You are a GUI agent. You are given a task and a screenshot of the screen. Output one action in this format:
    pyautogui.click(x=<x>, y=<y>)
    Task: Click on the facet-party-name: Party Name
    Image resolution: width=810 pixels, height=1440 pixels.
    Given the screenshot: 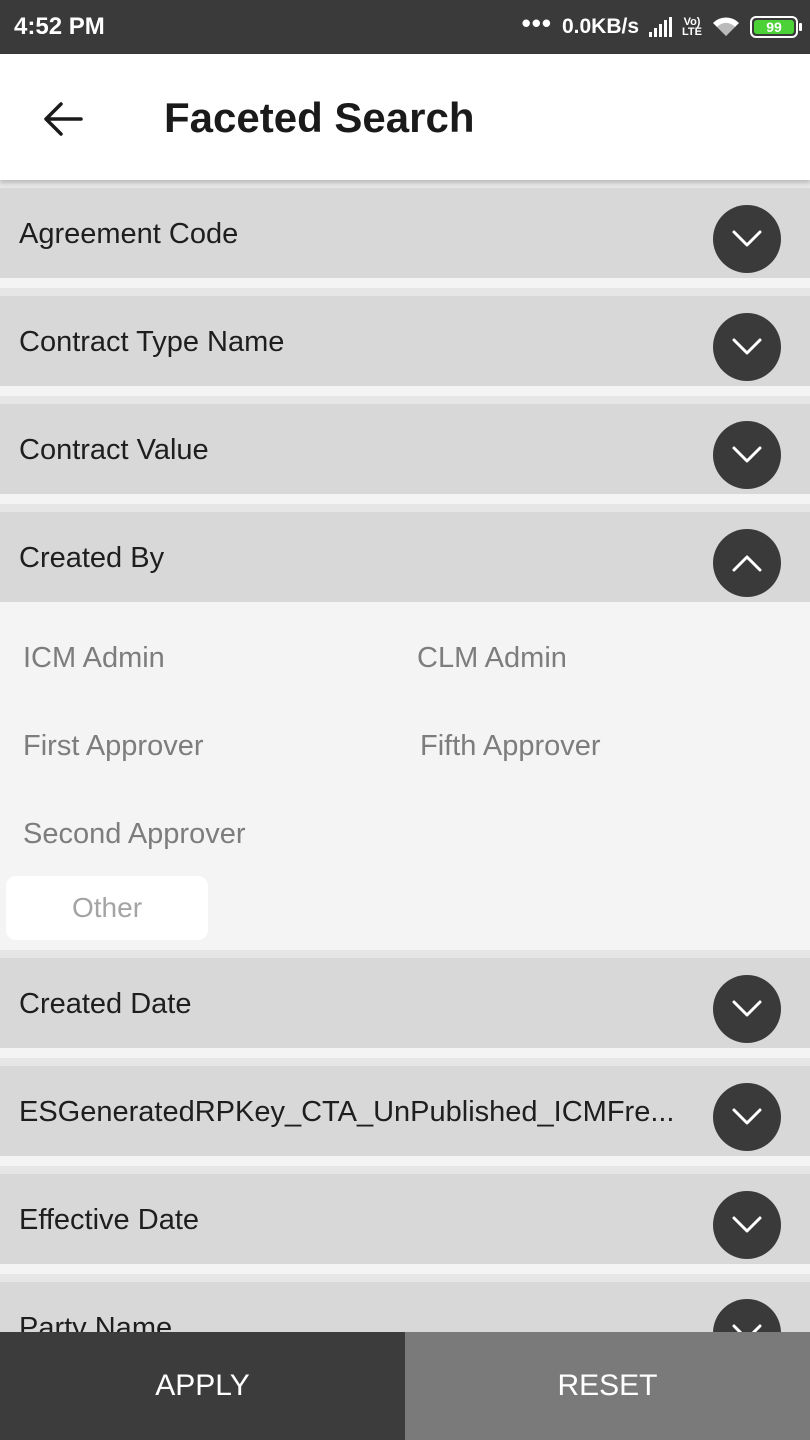 What is the action you would take?
    pyautogui.click(x=405, y=1303)
    